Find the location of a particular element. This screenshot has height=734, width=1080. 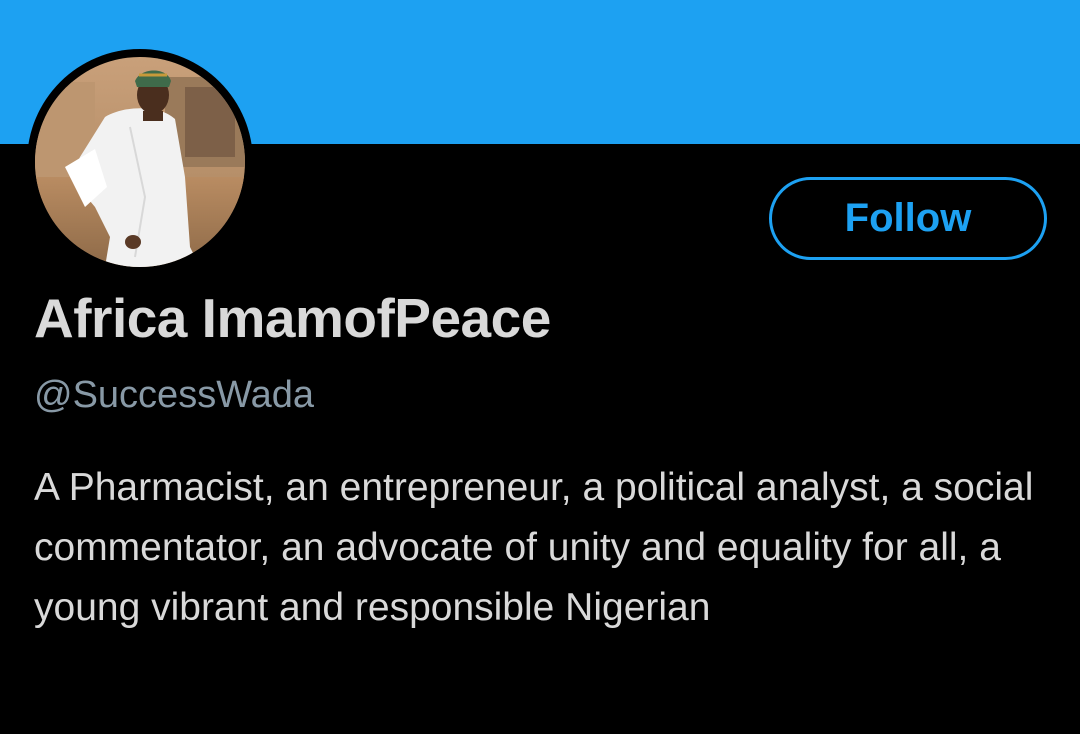

avatar-photo is located at coordinates (140, 162).